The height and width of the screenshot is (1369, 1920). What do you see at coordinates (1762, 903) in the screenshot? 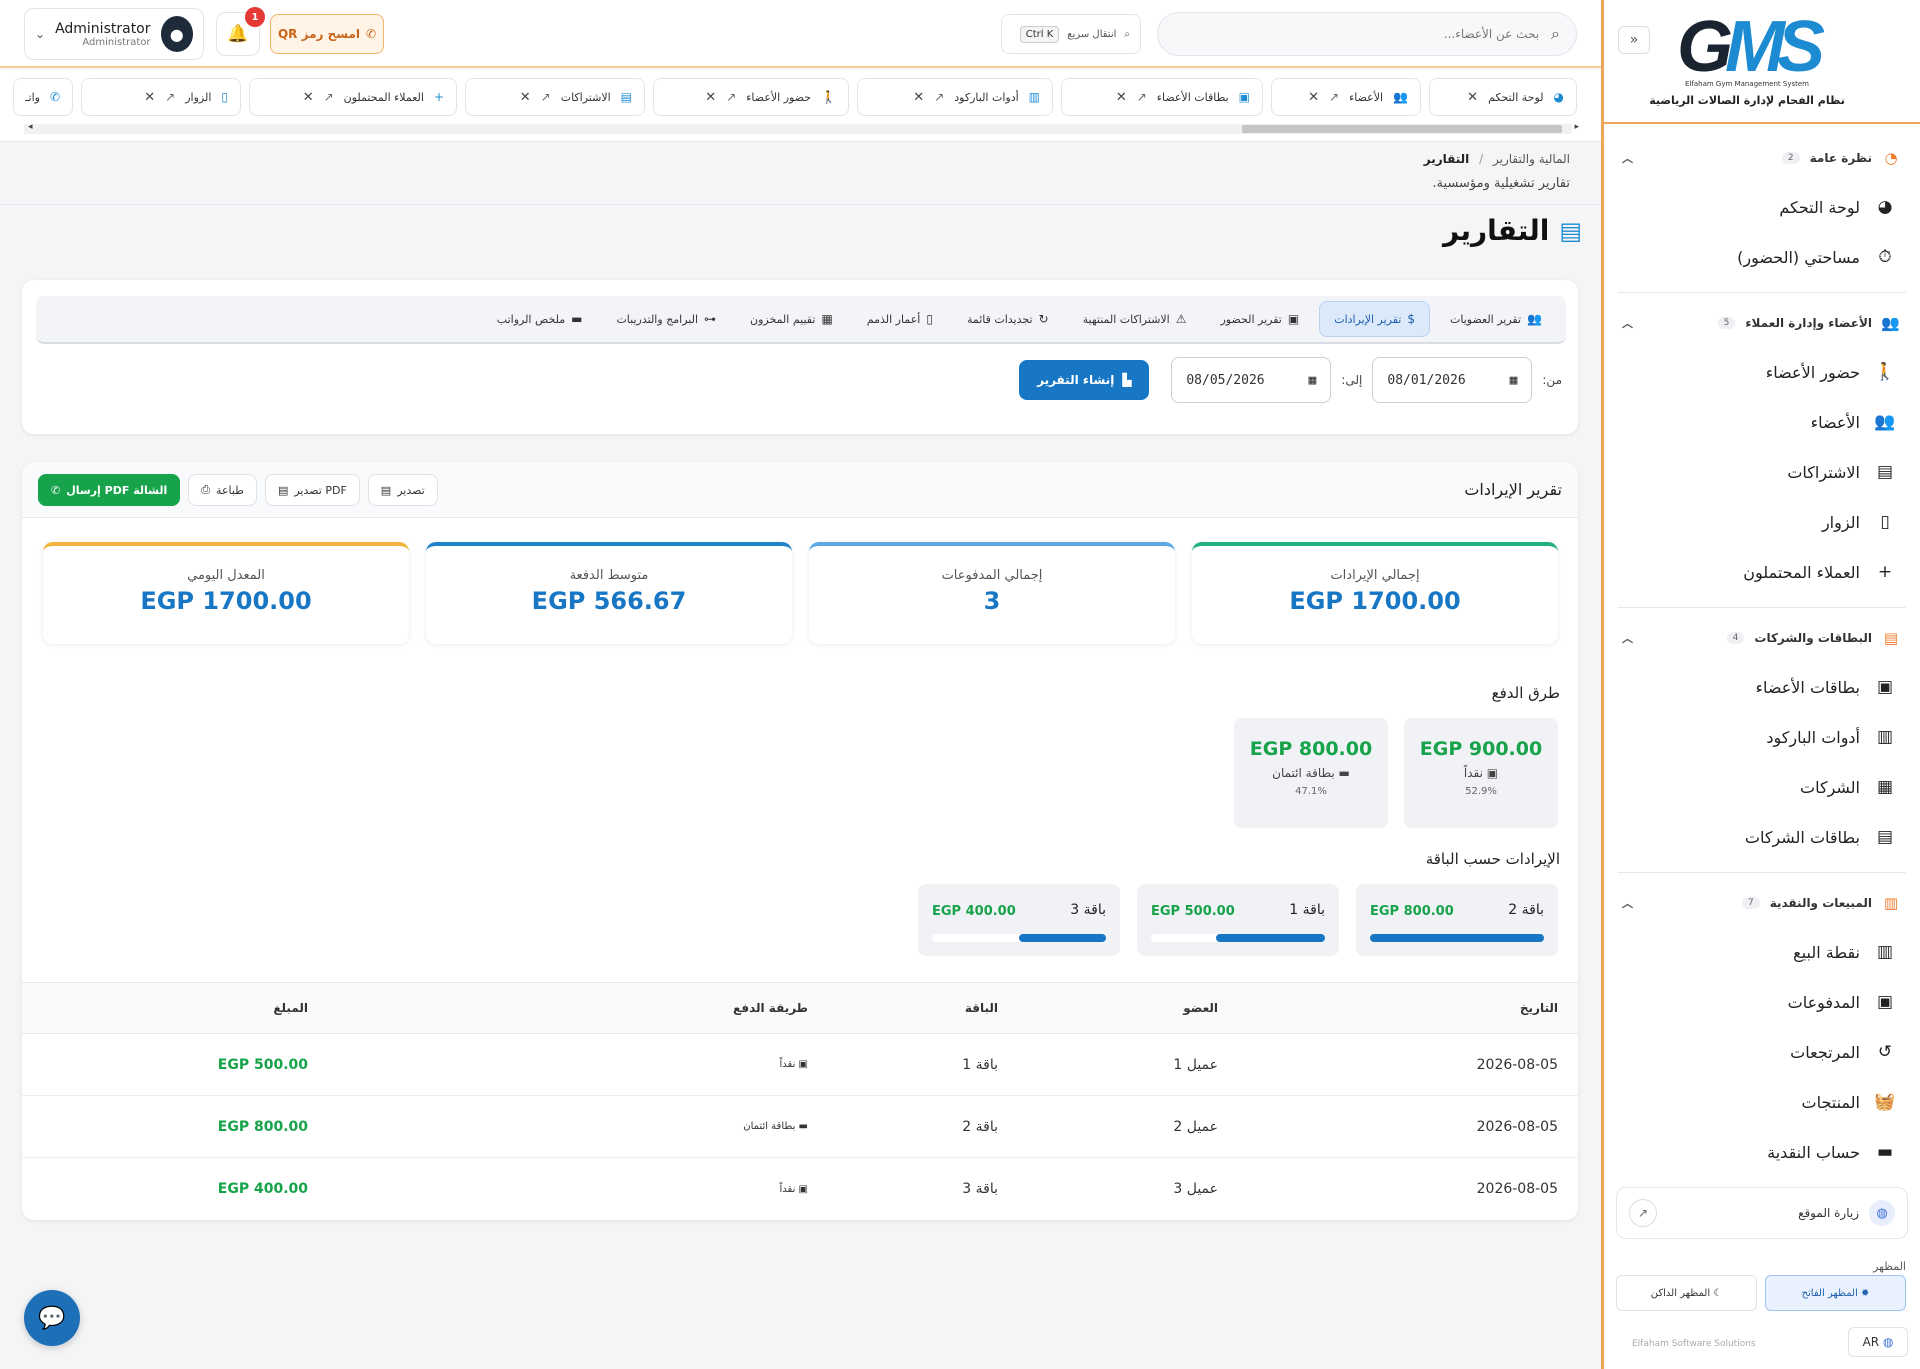
I see `nav-group-header: ▥ المبيعات والنقدية 7 ︿` at bounding box center [1762, 903].